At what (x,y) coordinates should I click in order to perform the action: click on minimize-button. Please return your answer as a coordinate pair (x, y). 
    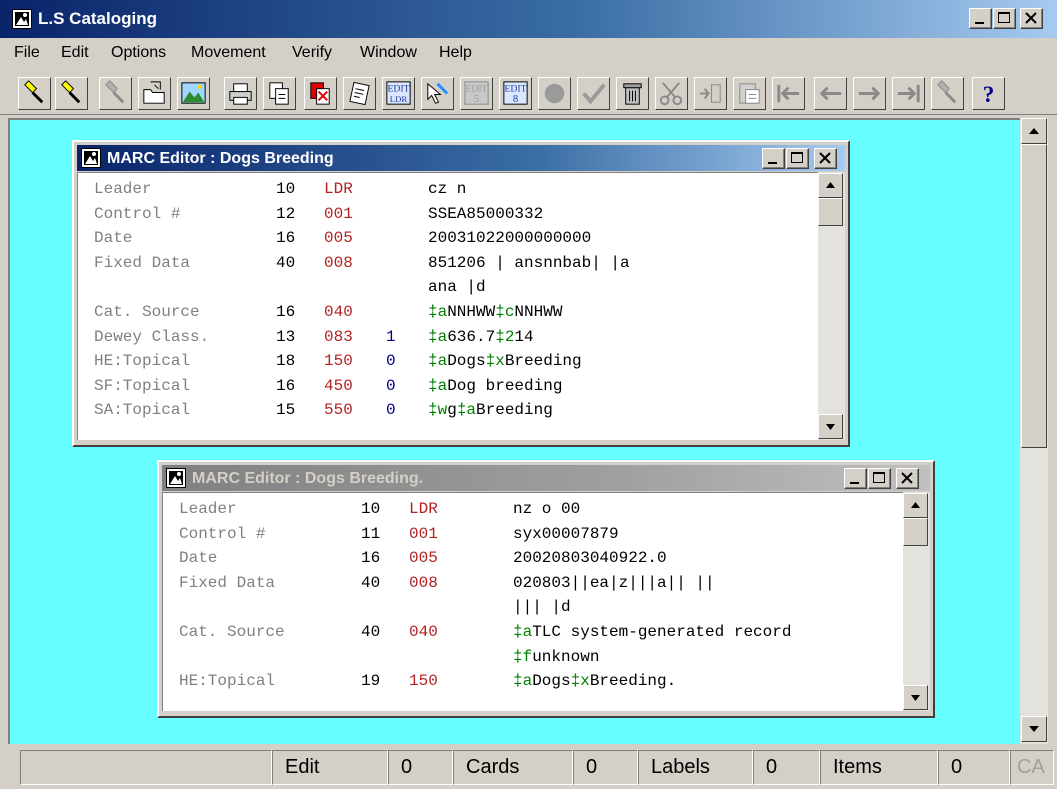
    Looking at the image, I should click on (980, 18).